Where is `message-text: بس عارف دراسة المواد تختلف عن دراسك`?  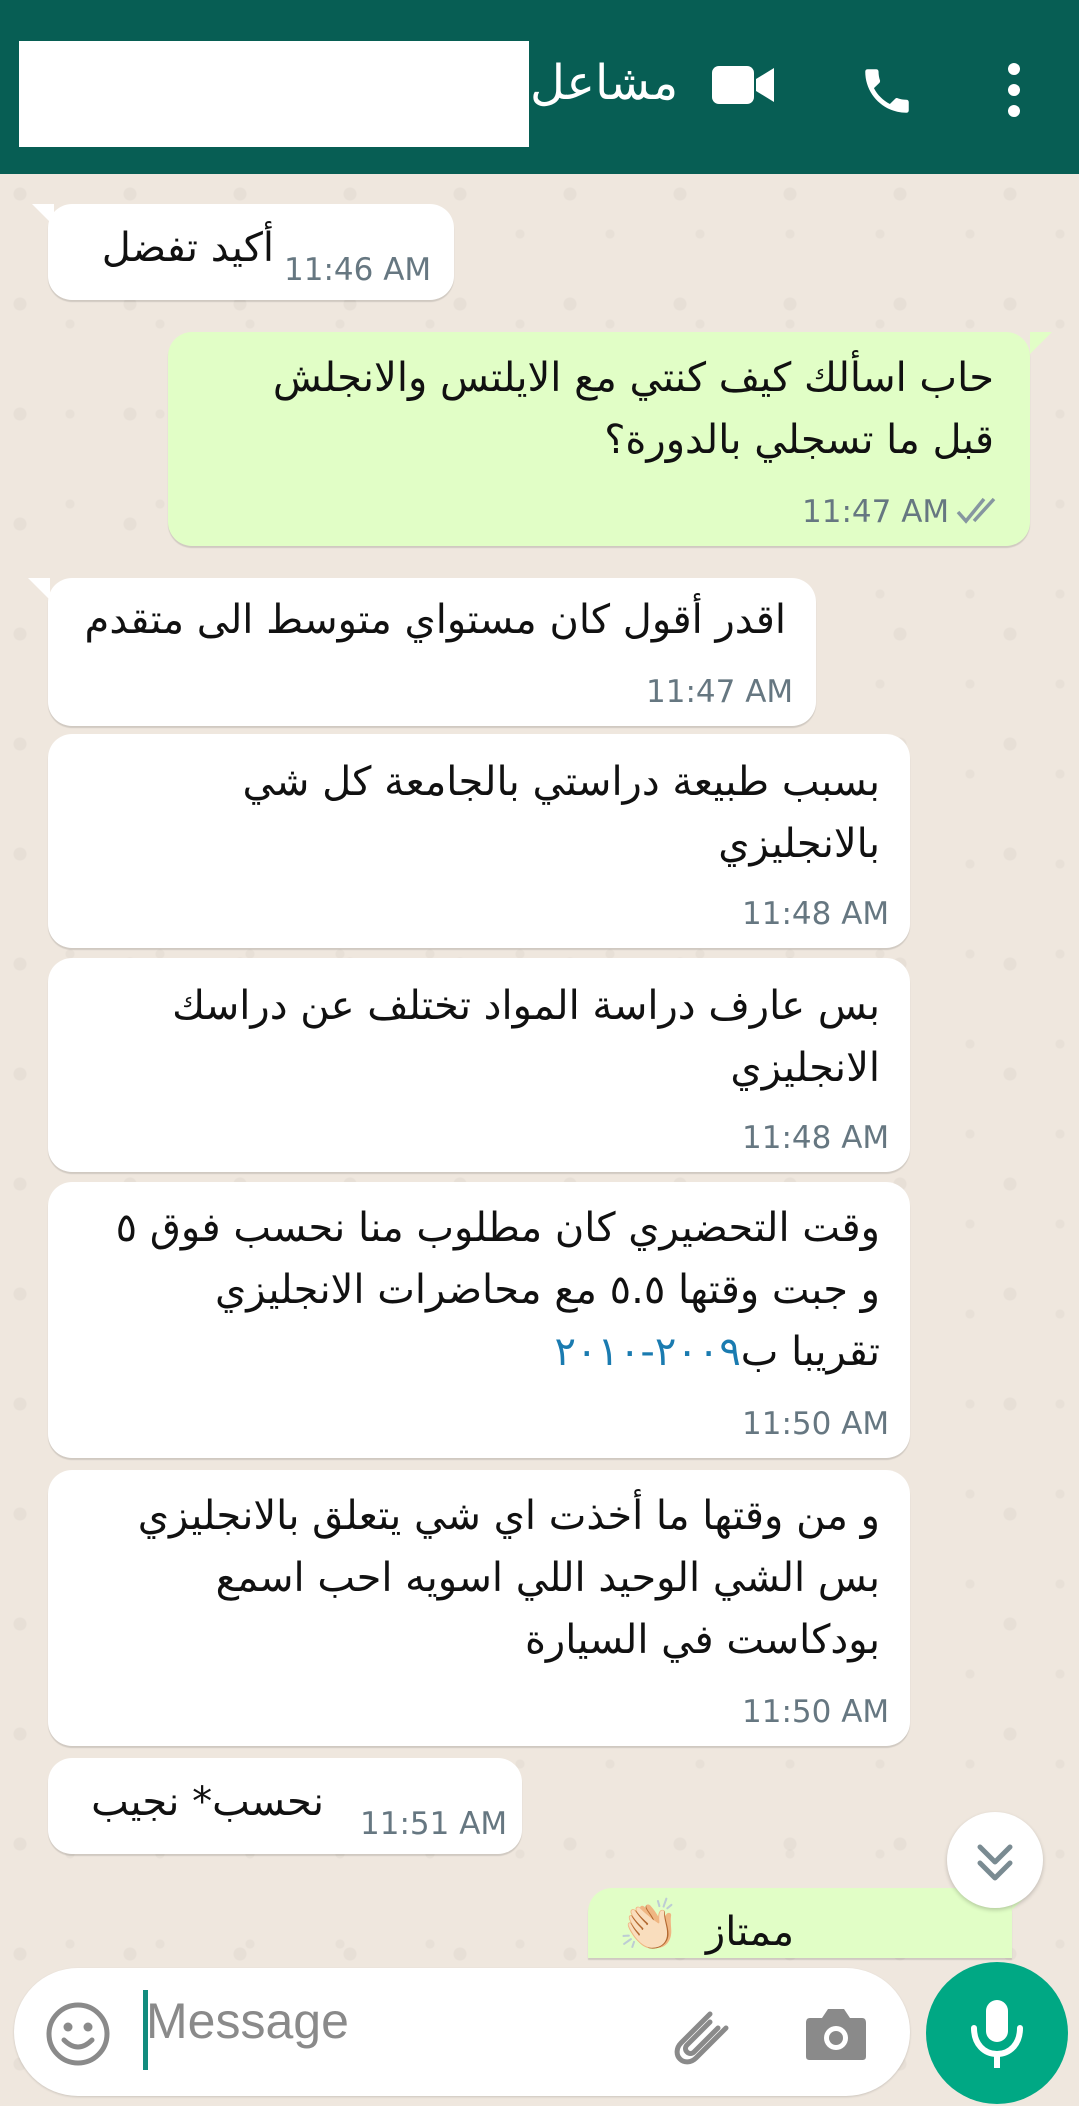
message-text: بس عارف دراسة المواد تختلف عن دراسك is located at coordinates (526, 1006).